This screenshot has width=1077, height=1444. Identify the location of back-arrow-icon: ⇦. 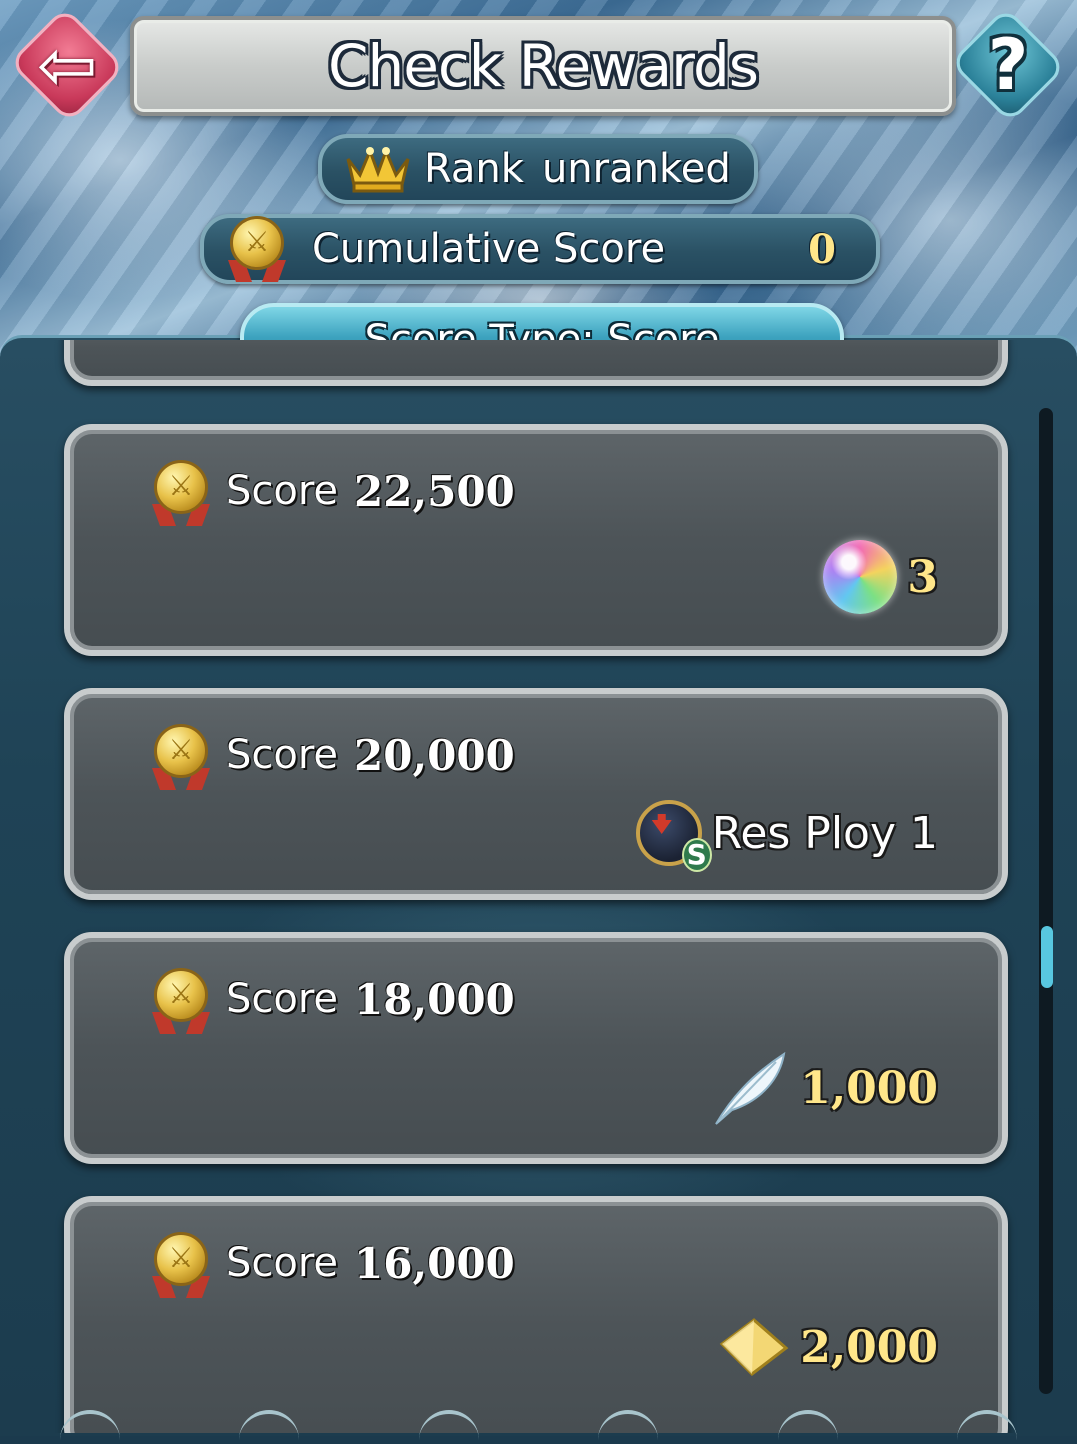
(67, 65).